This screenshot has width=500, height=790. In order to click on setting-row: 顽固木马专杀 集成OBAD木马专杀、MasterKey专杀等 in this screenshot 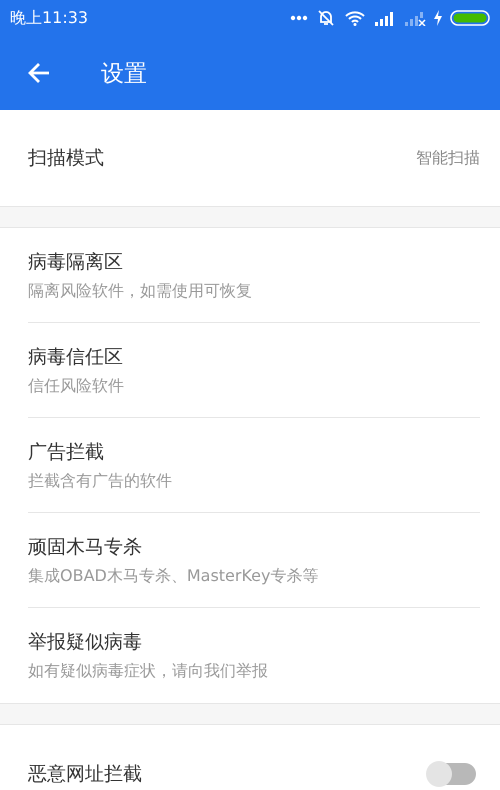, I will do `click(254, 560)`.